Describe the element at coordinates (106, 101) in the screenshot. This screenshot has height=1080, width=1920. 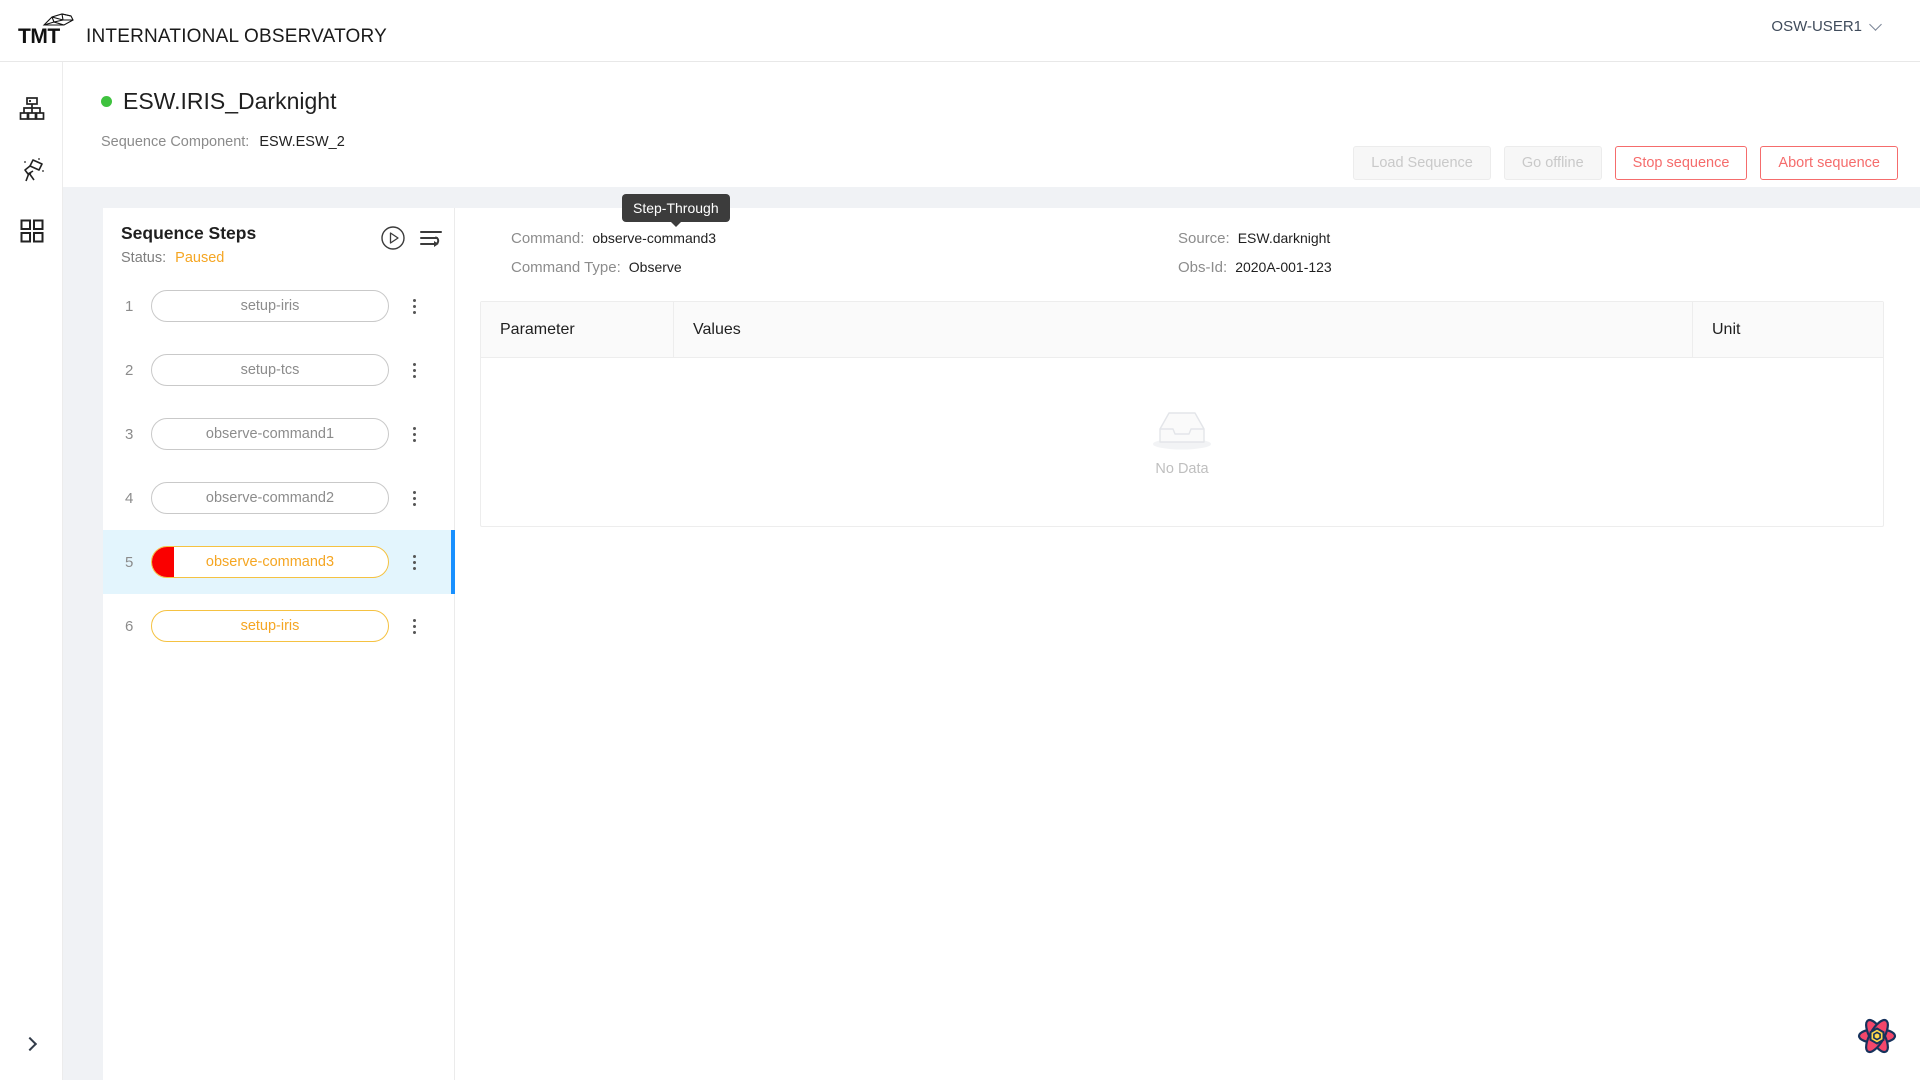
I see `status-dot-icon` at that location.